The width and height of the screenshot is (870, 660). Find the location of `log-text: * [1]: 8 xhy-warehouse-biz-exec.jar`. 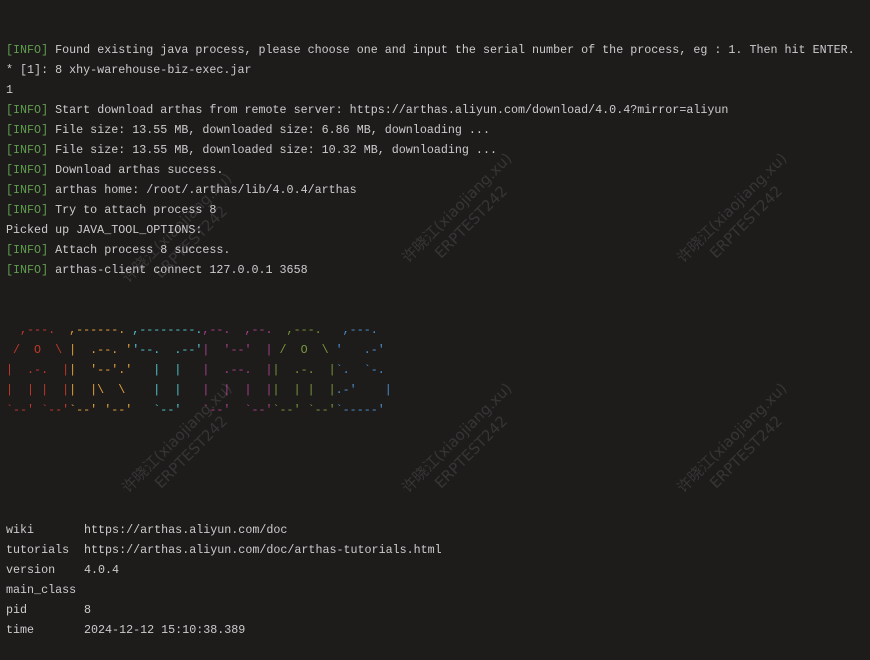

log-text: * [1]: 8 xhy-warehouse-biz-exec.jar is located at coordinates (129, 70).